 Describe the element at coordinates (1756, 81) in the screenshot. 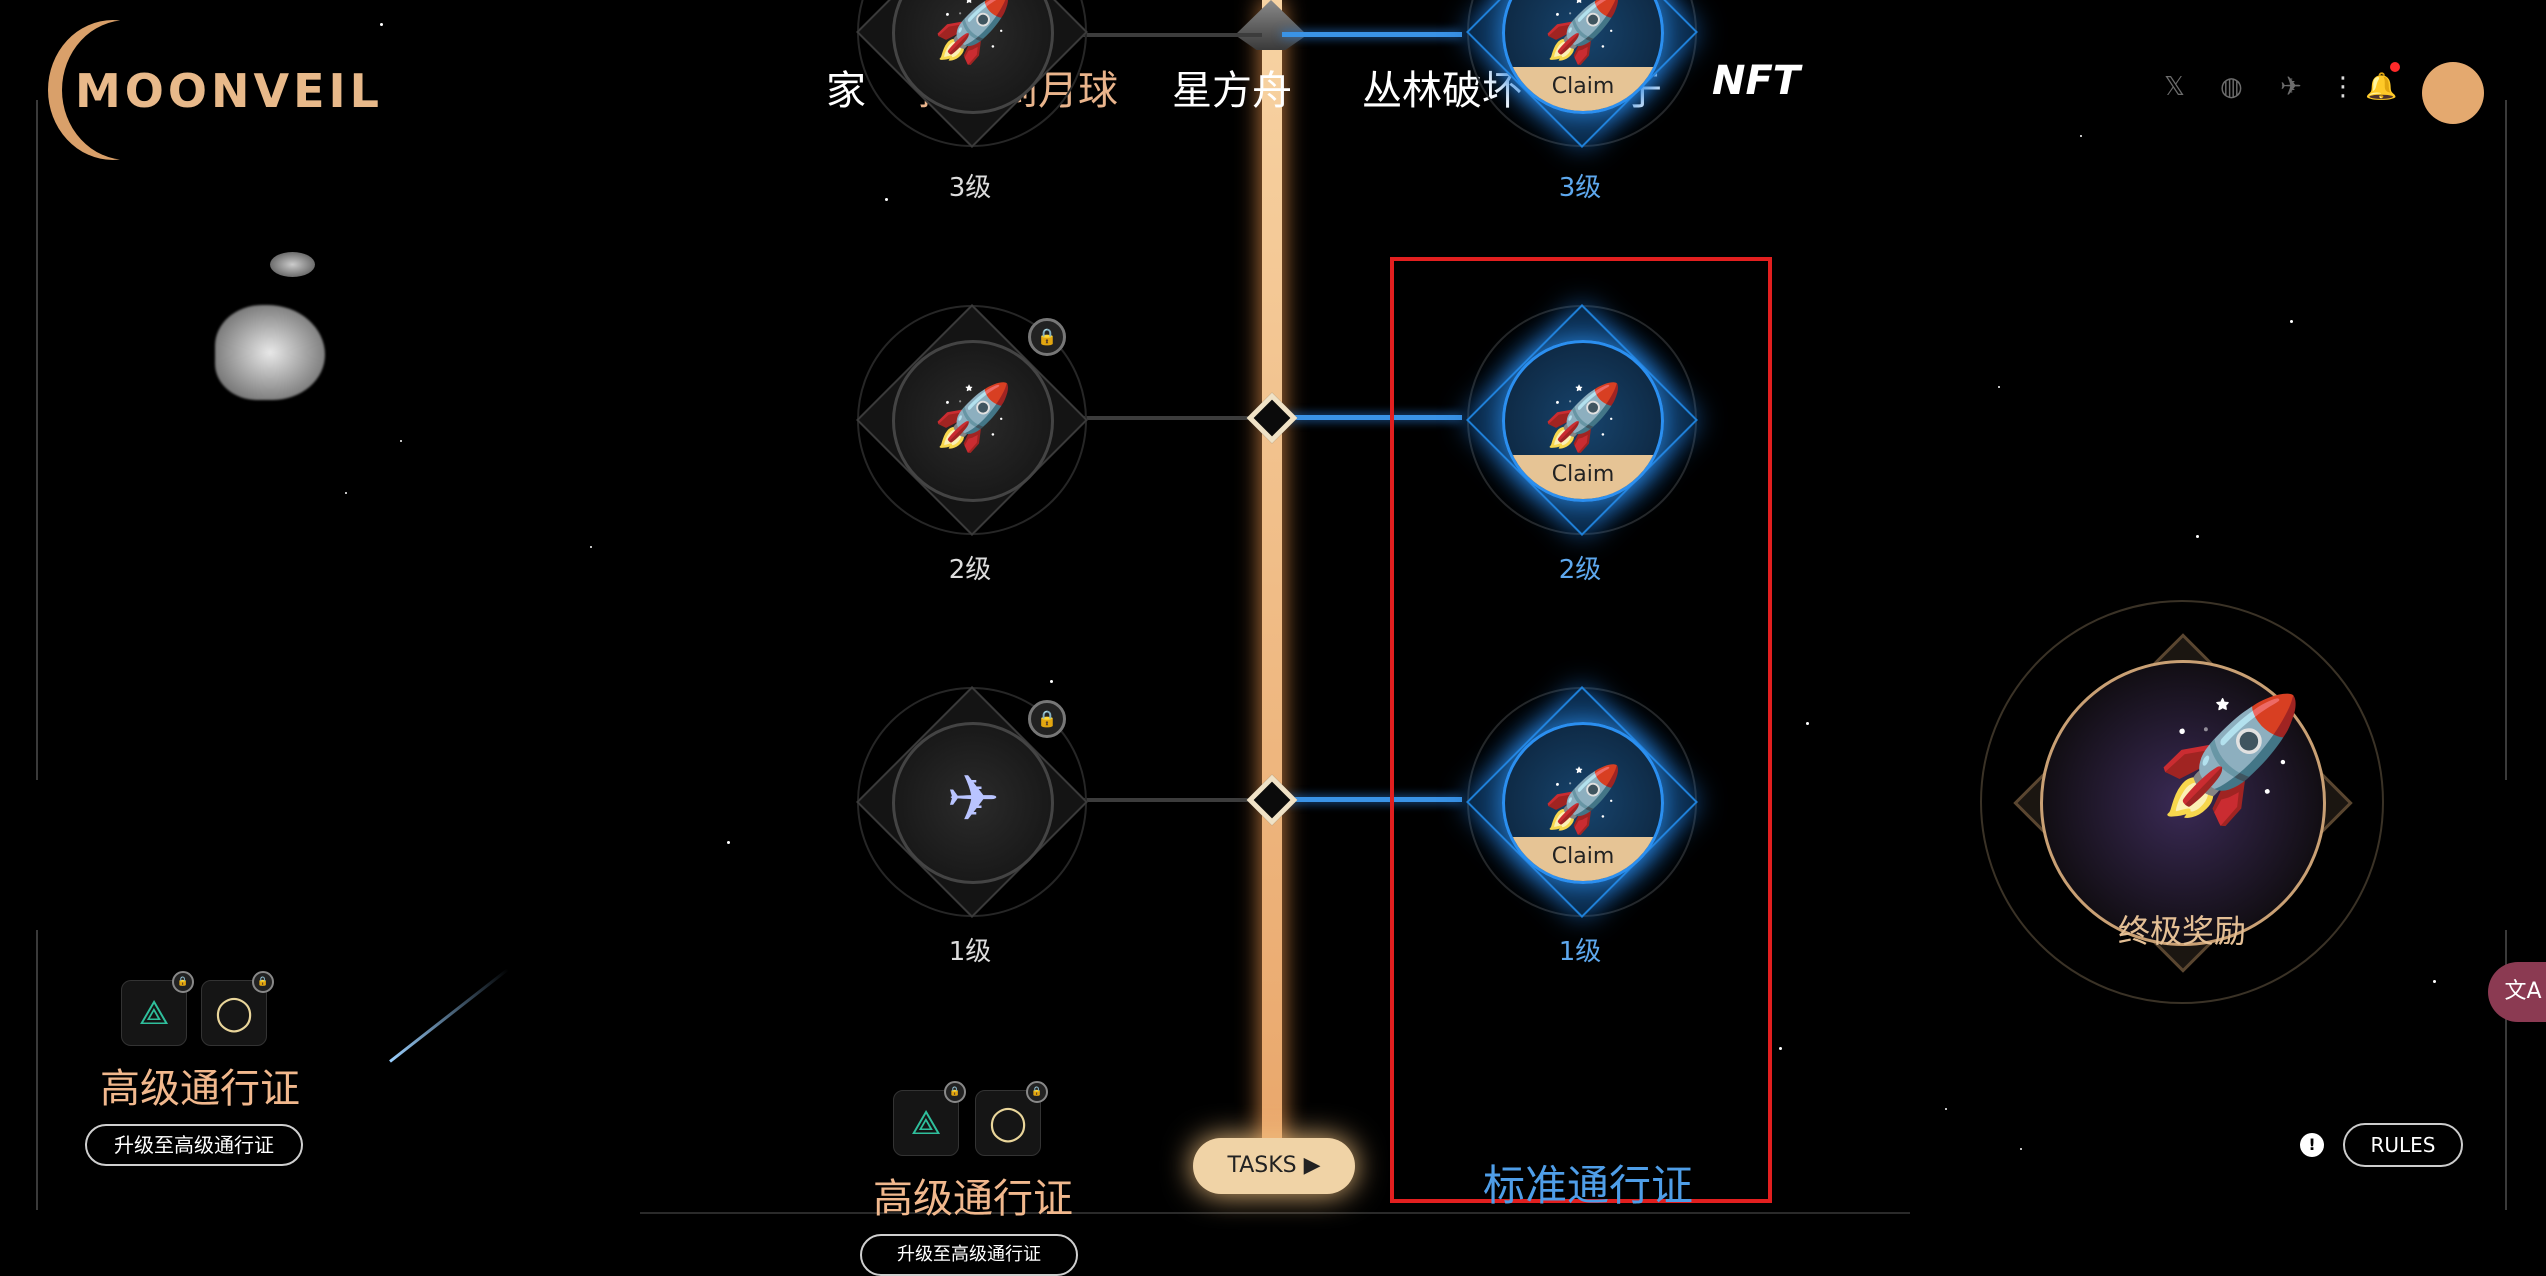

I see `nav-nft: NFT` at that location.